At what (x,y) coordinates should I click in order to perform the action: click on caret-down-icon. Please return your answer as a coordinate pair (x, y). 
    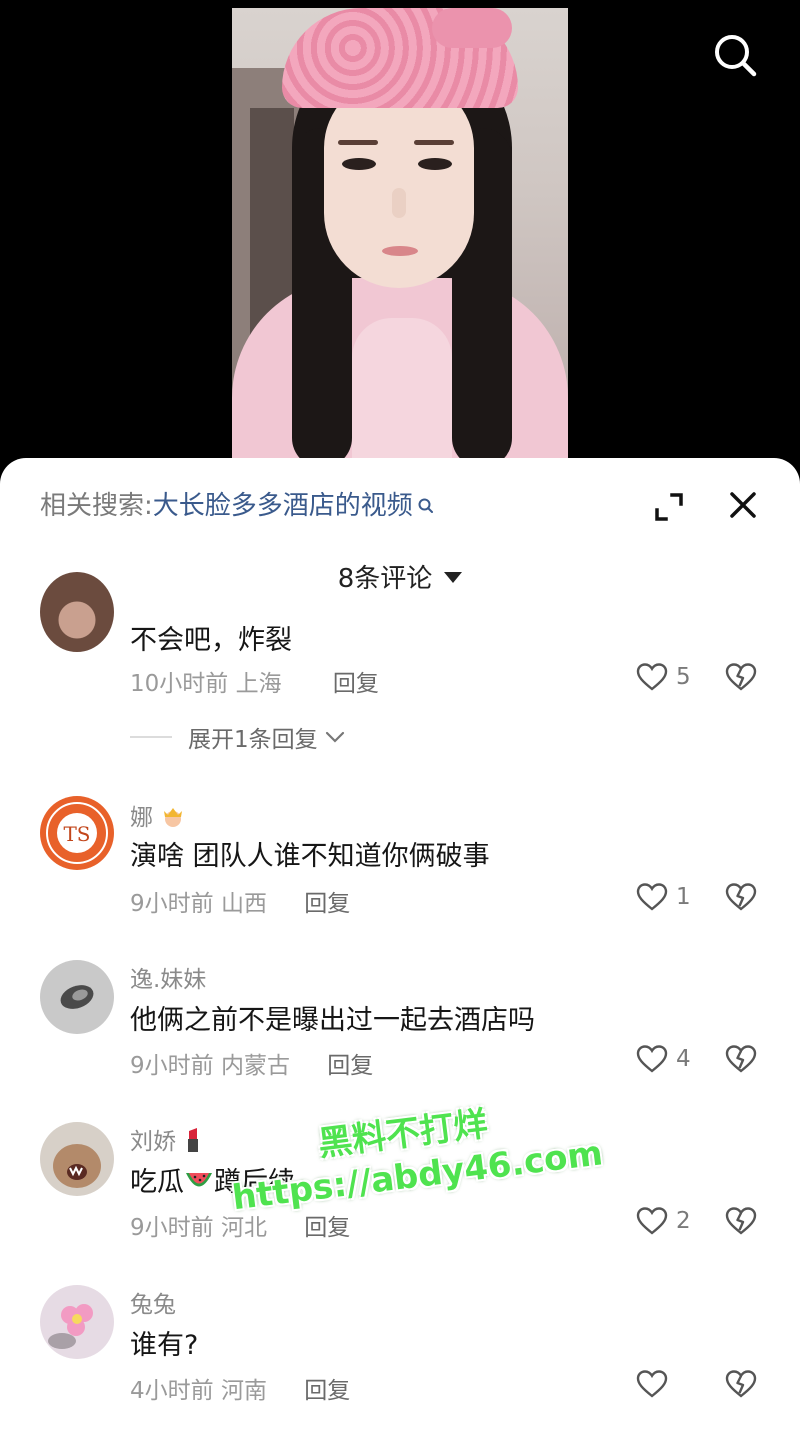
    Looking at the image, I should click on (453, 577).